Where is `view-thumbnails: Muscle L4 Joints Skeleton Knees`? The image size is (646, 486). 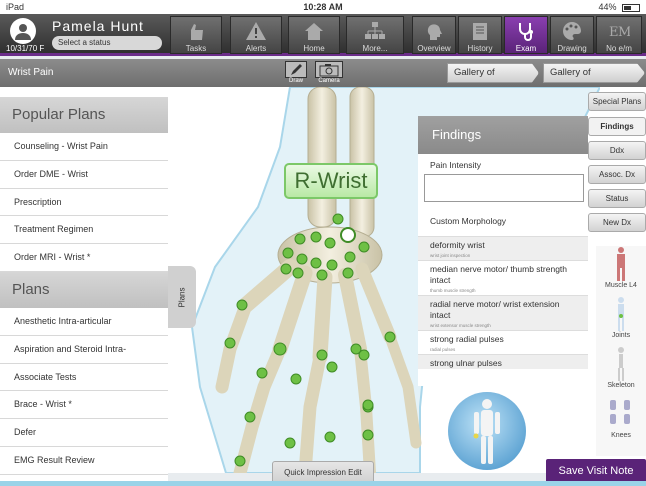 view-thumbnails: Muscle L4 Joints Skeleton Knees is located at coordinates (621, 351).